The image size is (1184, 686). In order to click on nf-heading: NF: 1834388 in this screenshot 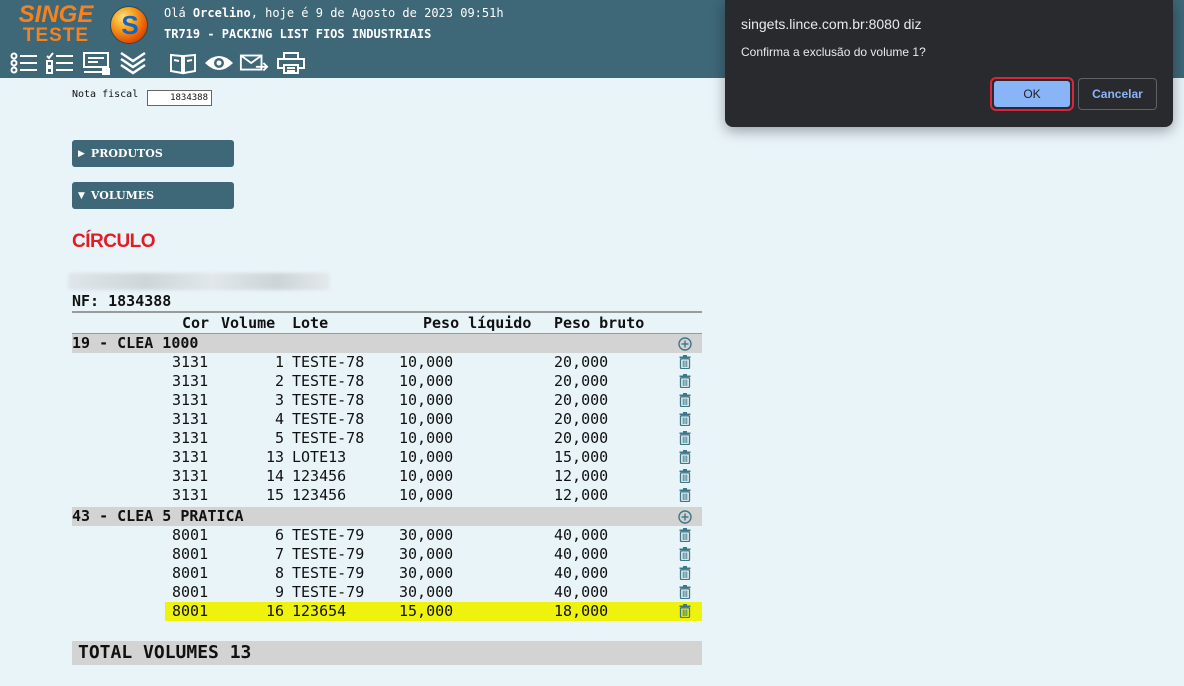, I will do `click(122, 301)`.